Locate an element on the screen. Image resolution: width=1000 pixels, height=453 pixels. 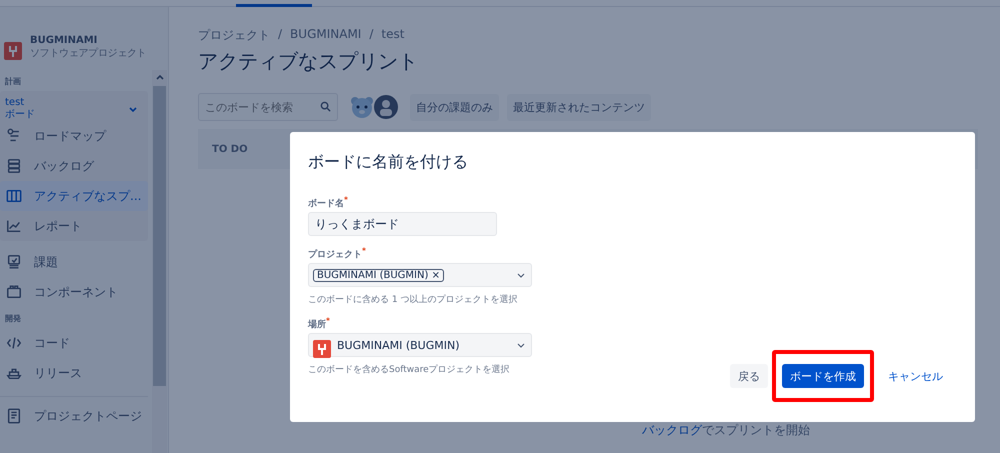
backlog-link: バックログ is located at coordinates (672, 430).